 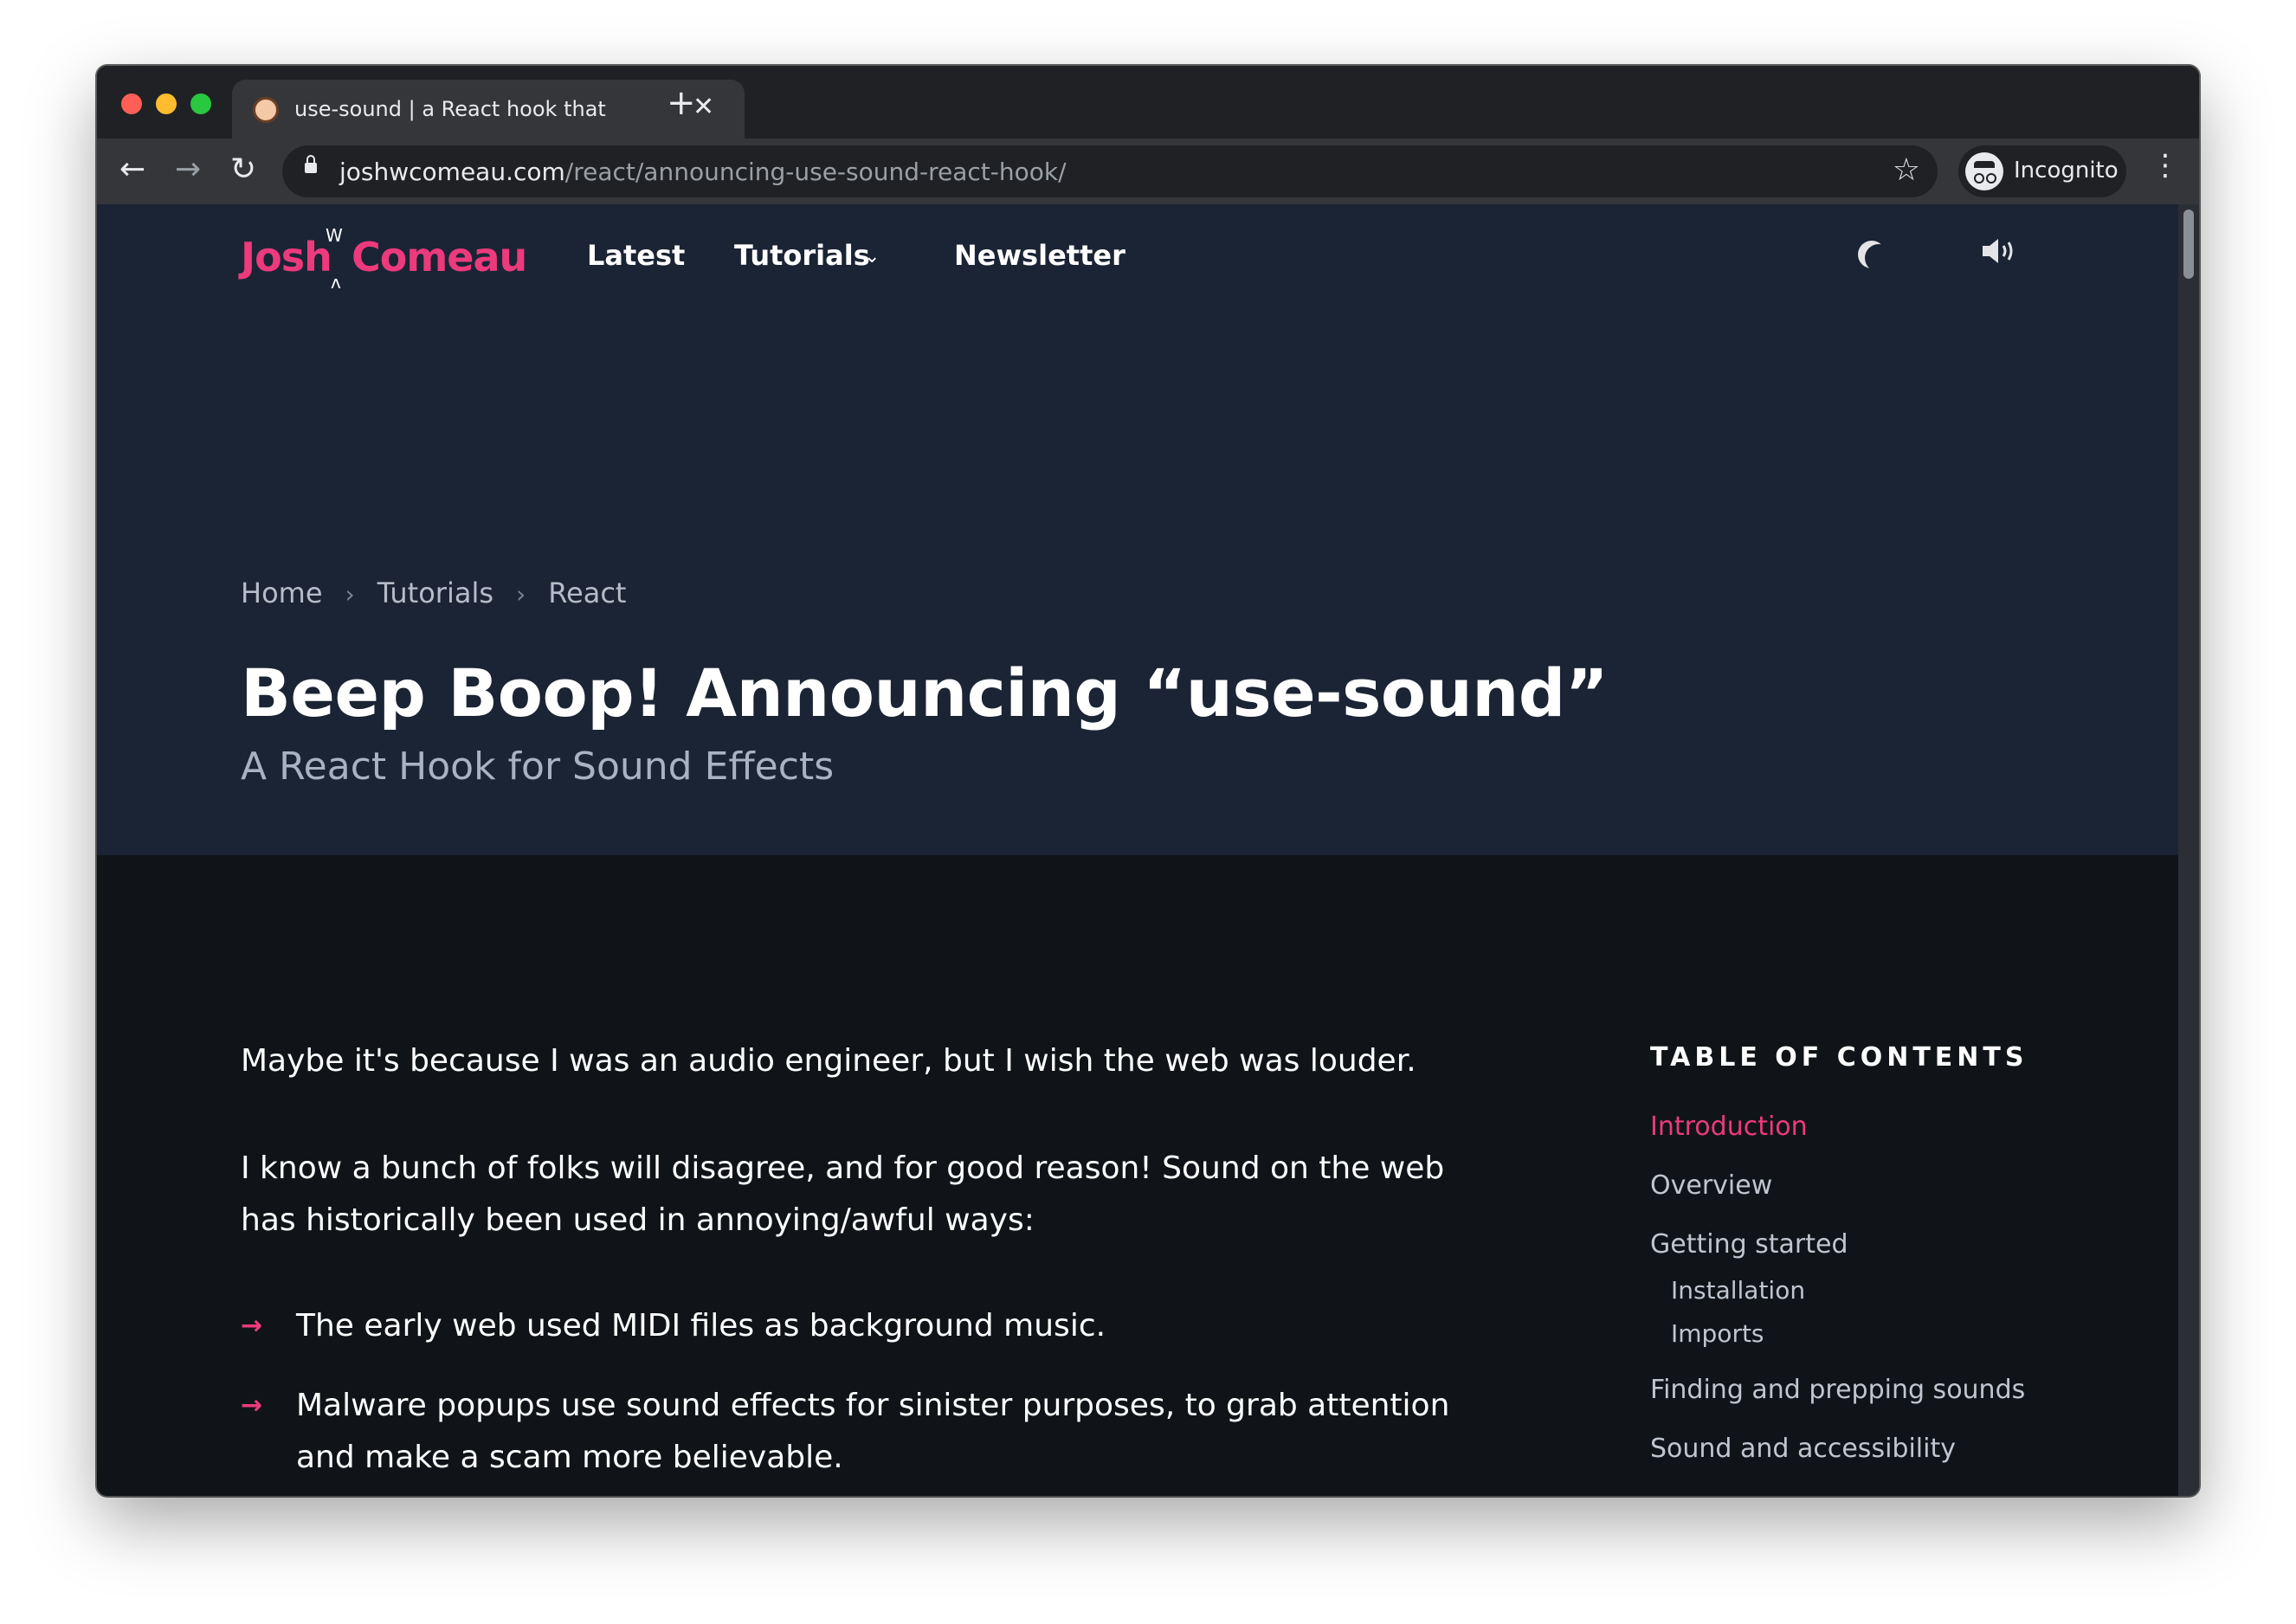 What do you see at coordinates (336, 282) in the screenshot?
I see `logo-mark-bottom: ʌ` at bounding box center [336, 282].